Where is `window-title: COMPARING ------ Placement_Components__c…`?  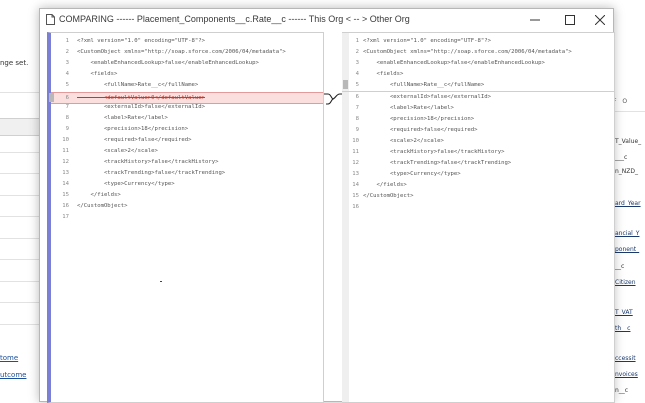 window-title: COMPARING ------ Placement_Components__c… is located at coordinates (234, 19).